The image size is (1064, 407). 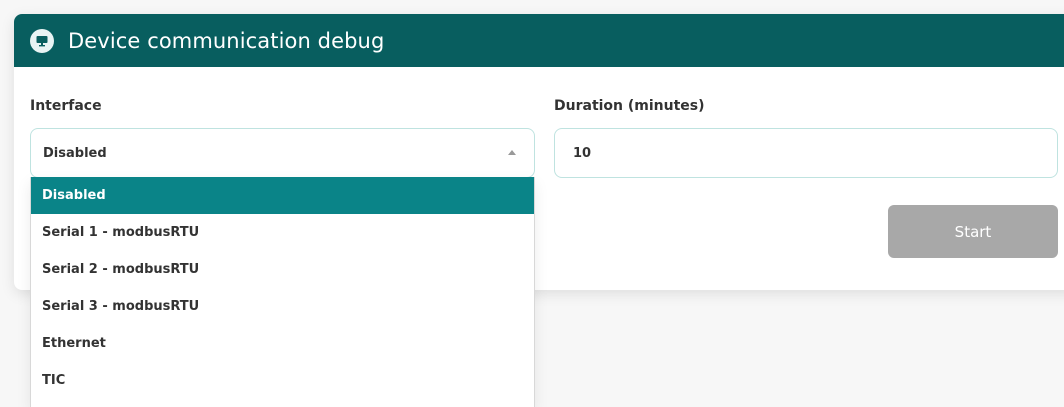 What do you see at coordinates (629, 106) in the screenshot?
I see `duration-label: Duration (minutes)` at bounding box center [629, 106].